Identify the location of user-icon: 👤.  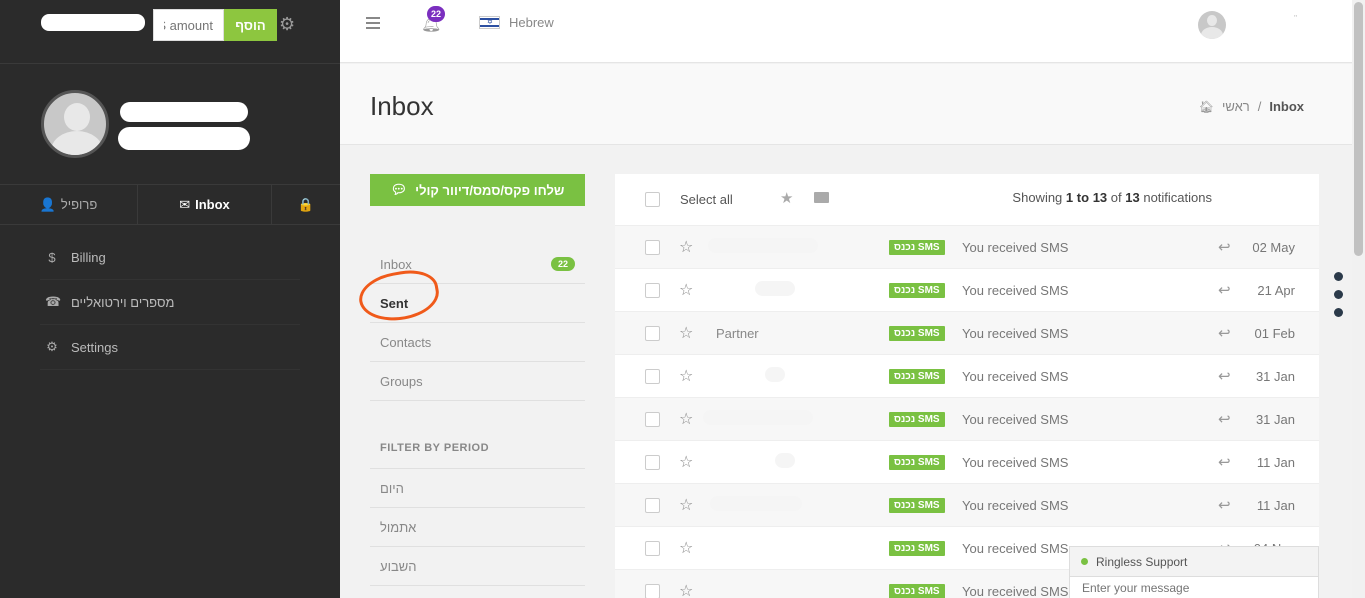
(47, 204).